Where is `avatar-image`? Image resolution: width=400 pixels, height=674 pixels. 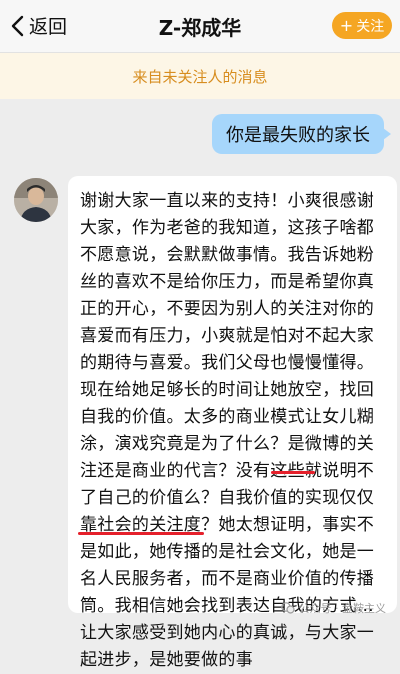
avatar-image is located at coordinates (36, 200).